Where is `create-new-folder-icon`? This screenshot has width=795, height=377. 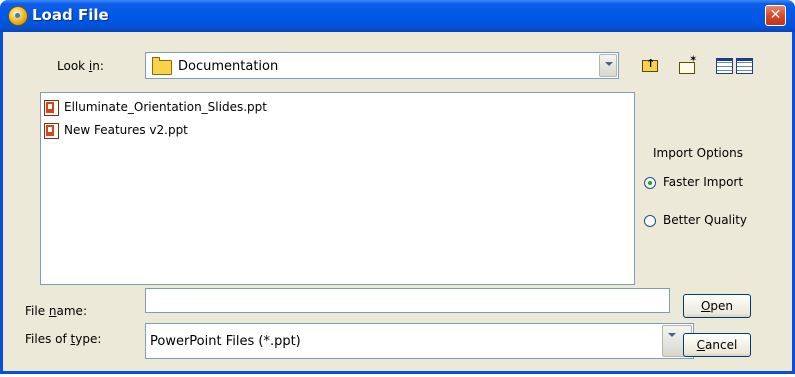
create-new-folder-icon is located at coordinates (688, 64).